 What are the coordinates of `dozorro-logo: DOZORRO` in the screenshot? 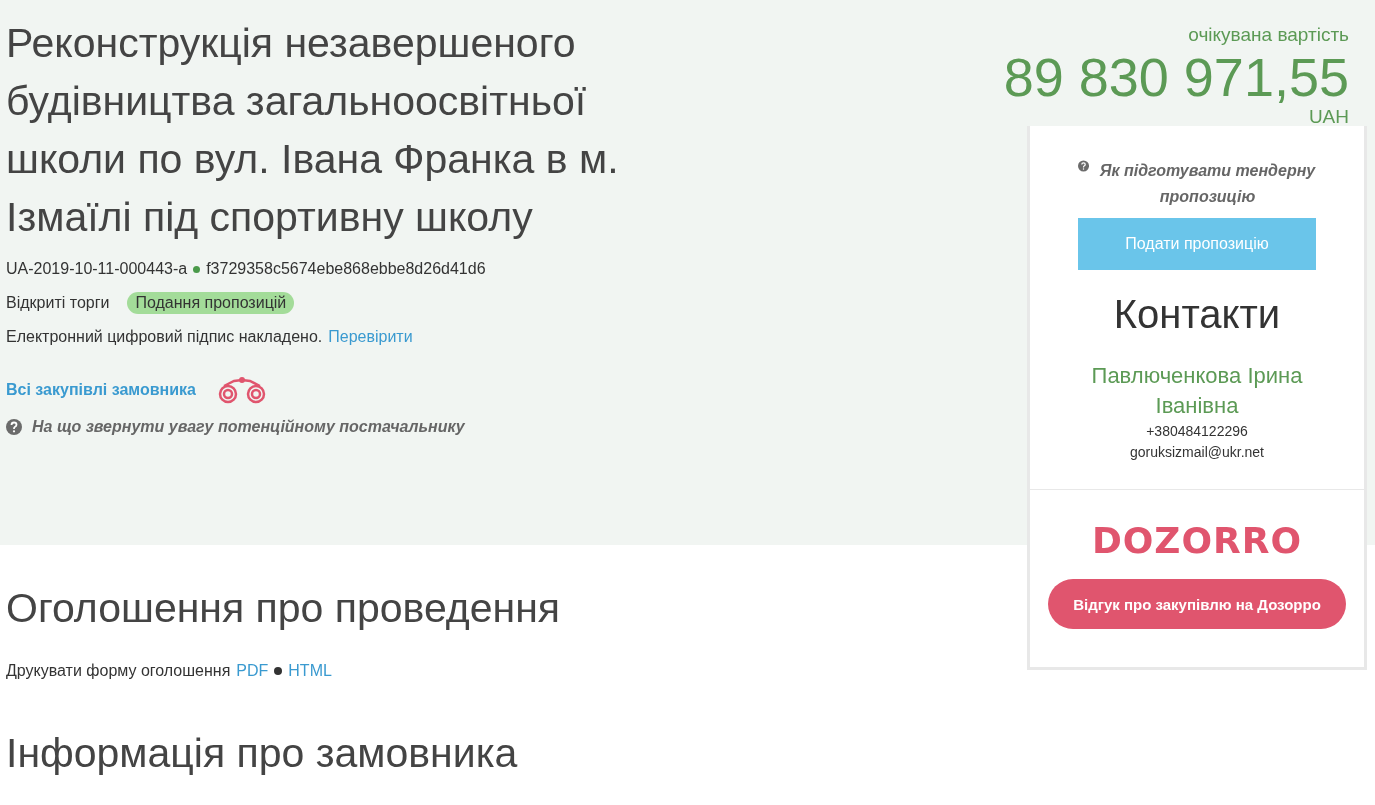 It's located at (1197, 540).